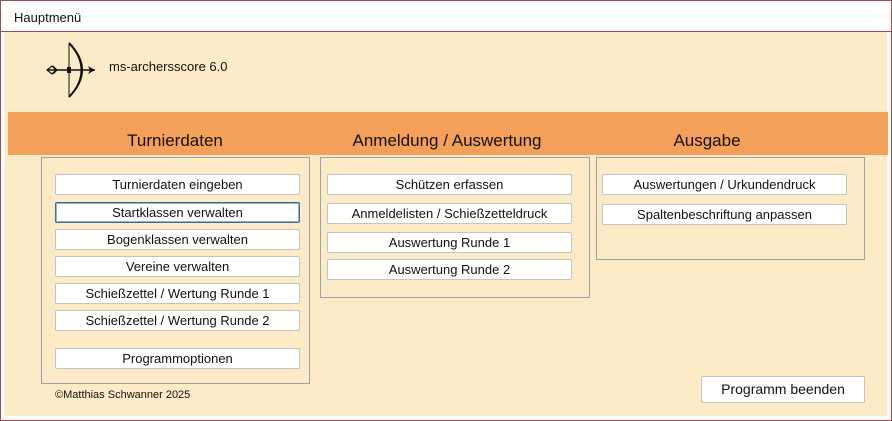 The width and height of the screenshot is (892, 421). What do you see at coordinates (449, 269) in the screenshot?
I see `auswertung-runde-2-button: Auswertung Runde 2` at bounding box center [449, 269].